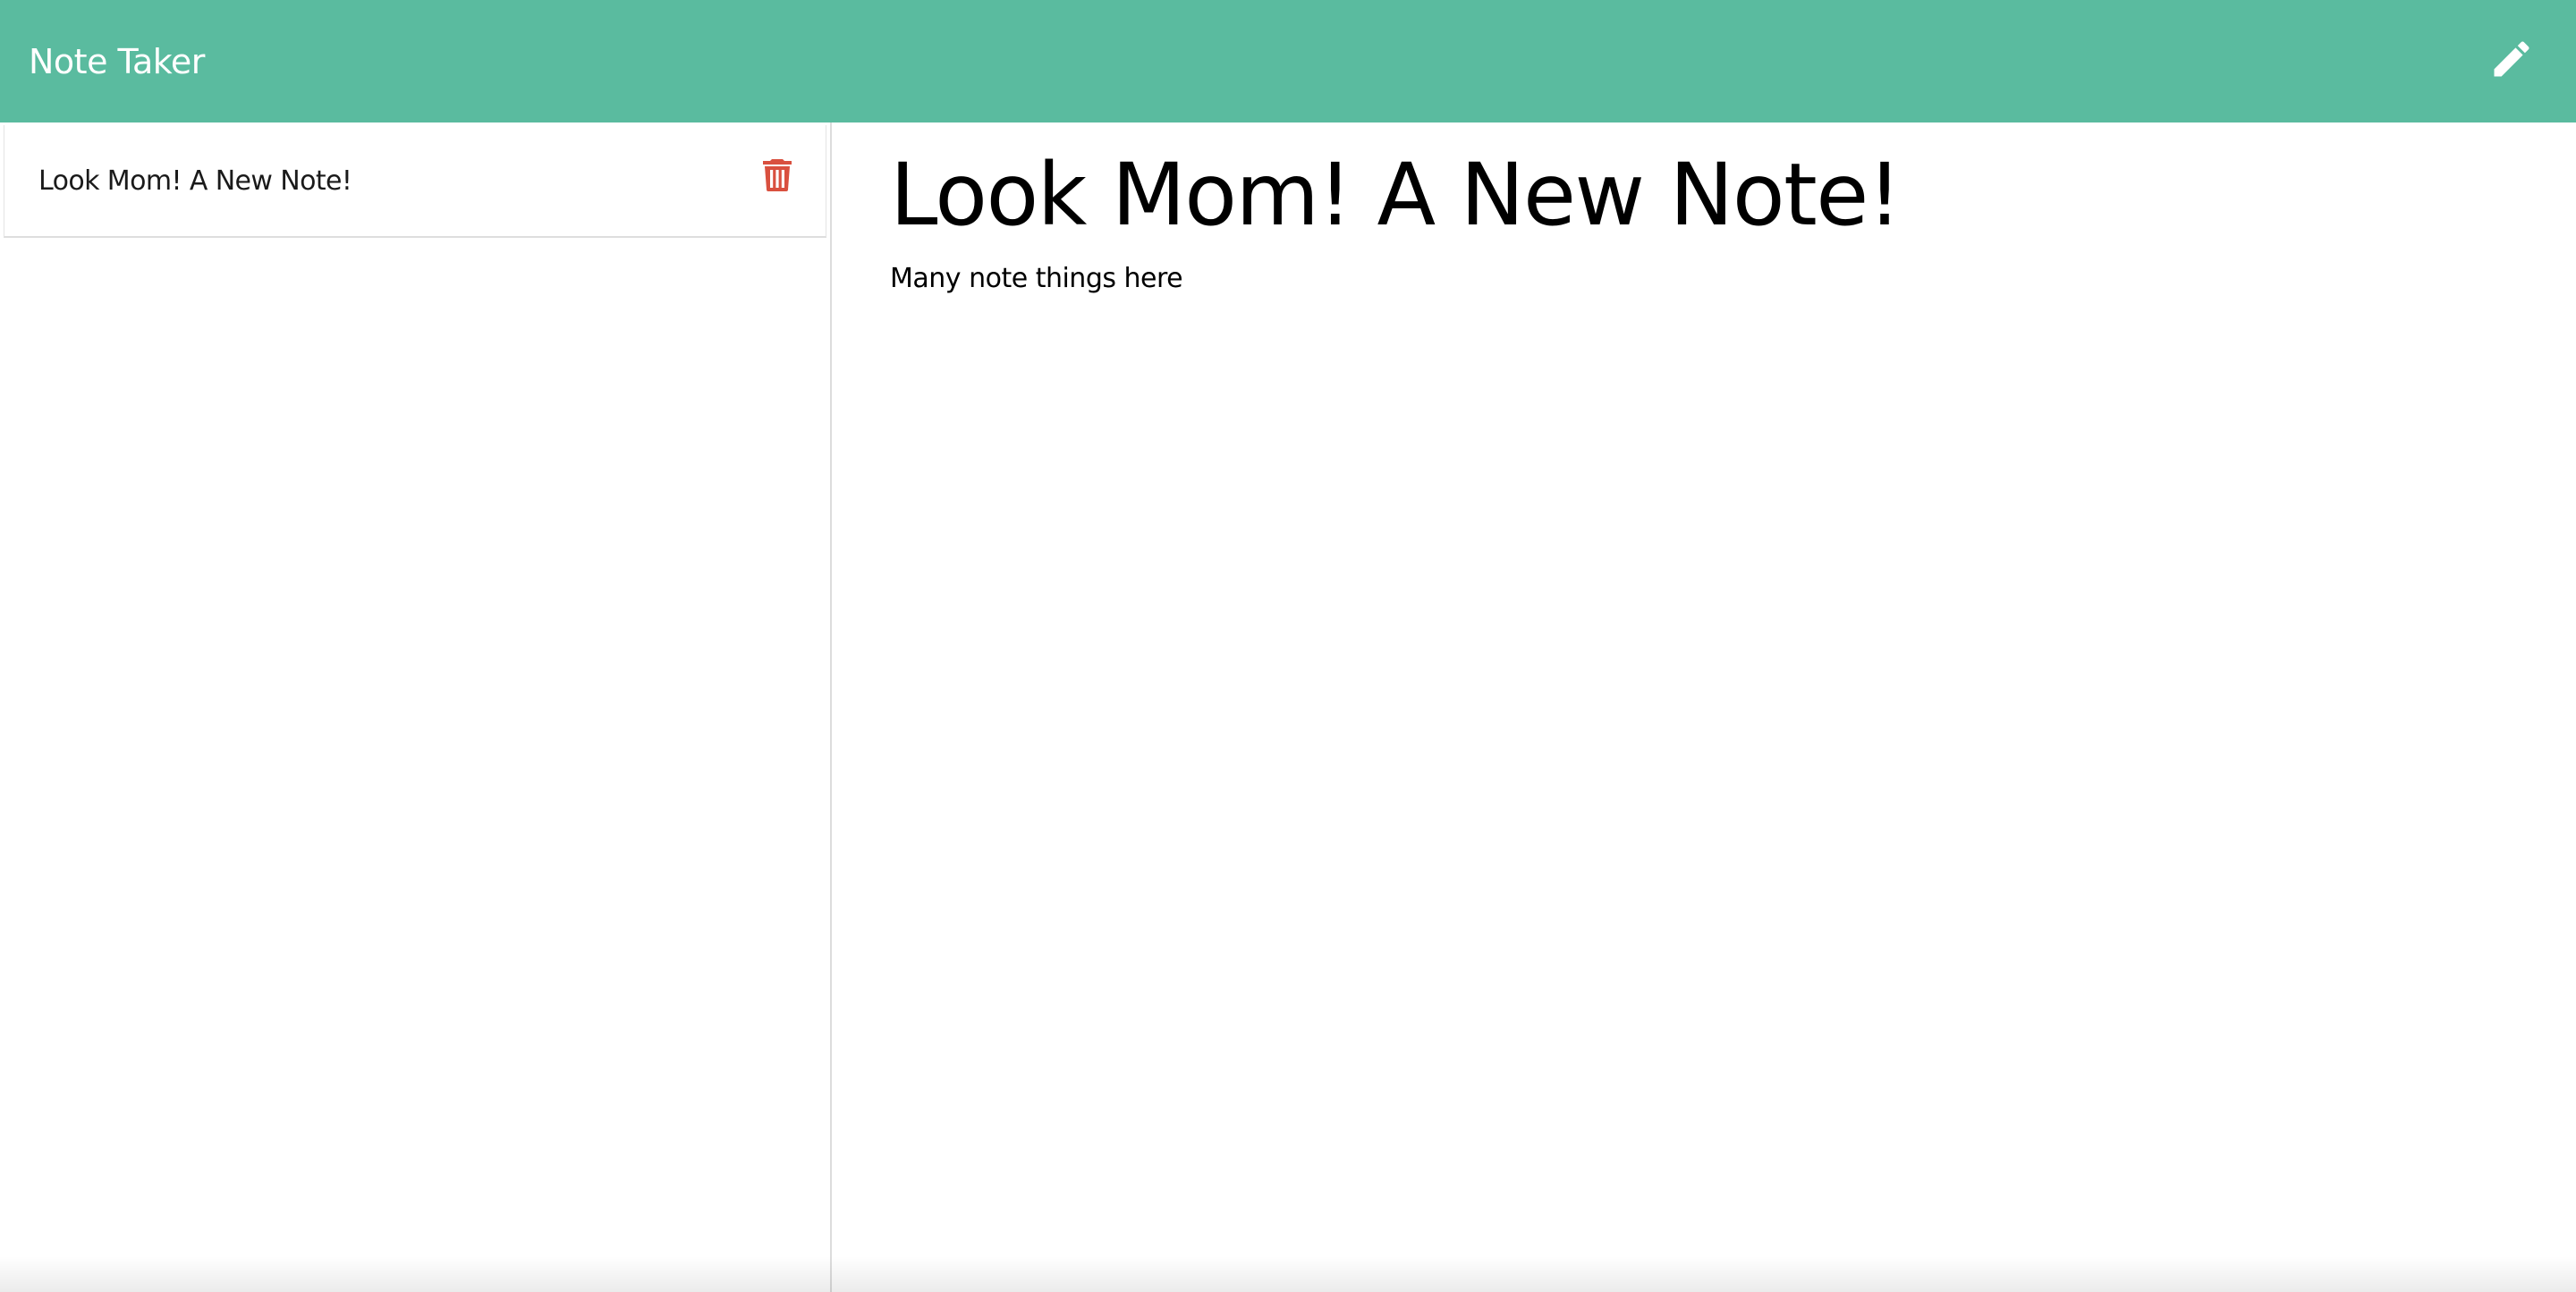  What do you see at coordinates (1288, 61) in the screenshot?
I see `navbar: Note Taker` at bounding box center [1288, 61].